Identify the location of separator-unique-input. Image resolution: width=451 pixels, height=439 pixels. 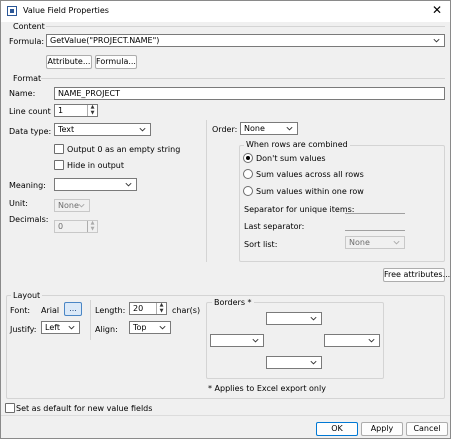
(375, 213).